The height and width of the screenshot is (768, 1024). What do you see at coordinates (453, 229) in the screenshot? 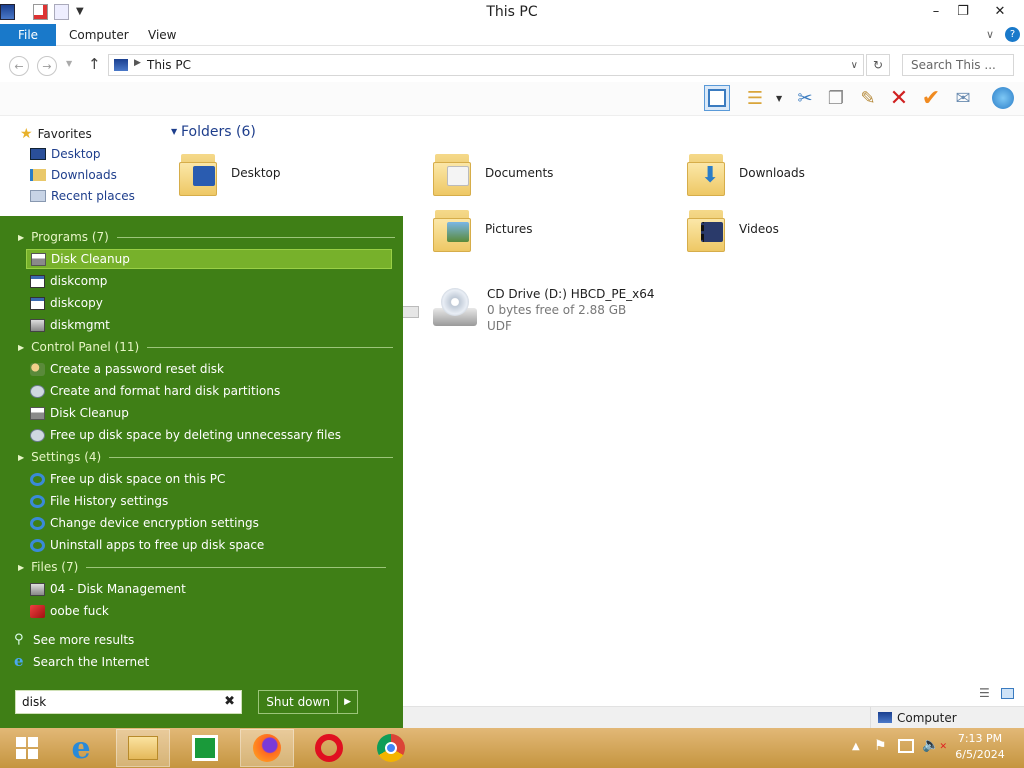
I see `pictures-folder-icon` at bounding box center [453, 229].